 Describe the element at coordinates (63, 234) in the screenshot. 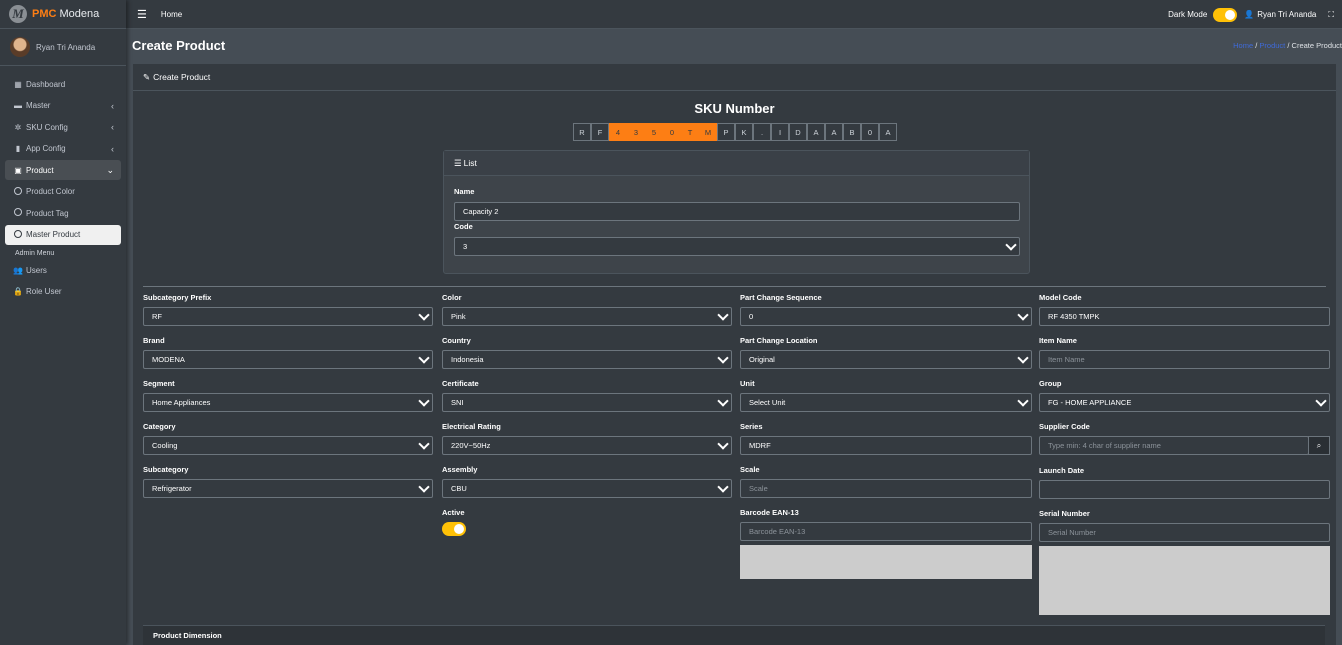

I see `sidebar-item-master-product: Master Product` at that location.